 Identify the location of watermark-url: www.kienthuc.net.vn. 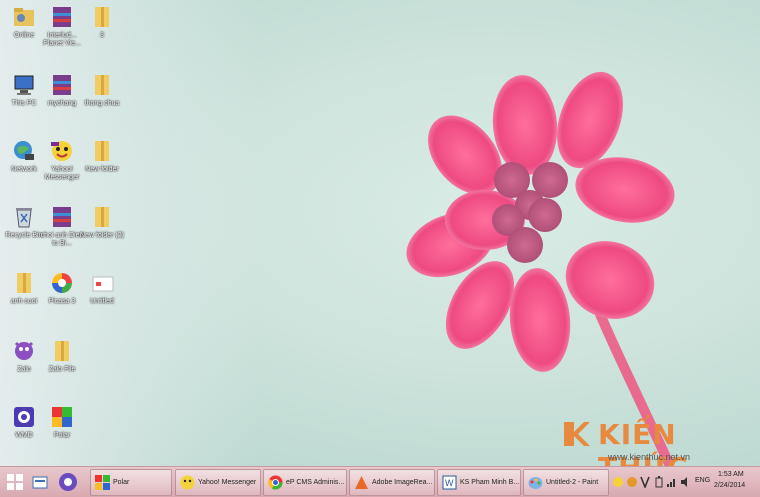
(649, 457).